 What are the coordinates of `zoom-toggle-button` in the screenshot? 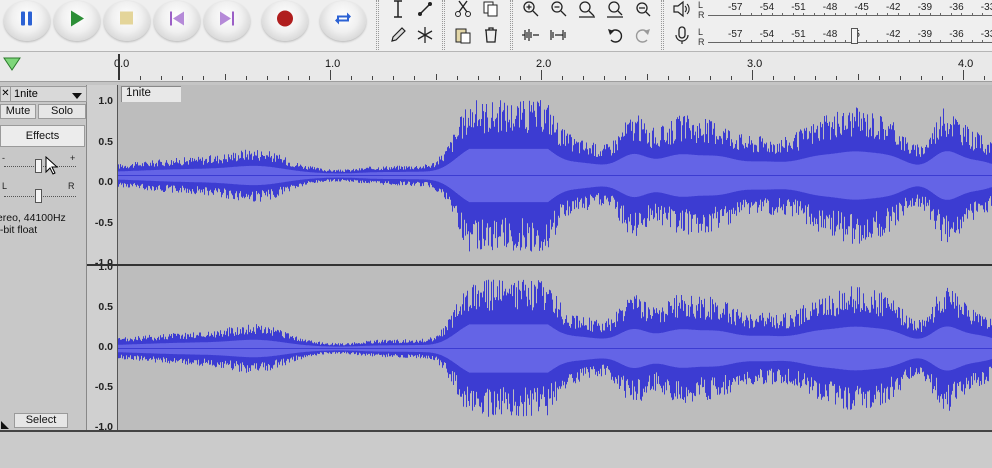 It's located at (643, 11).